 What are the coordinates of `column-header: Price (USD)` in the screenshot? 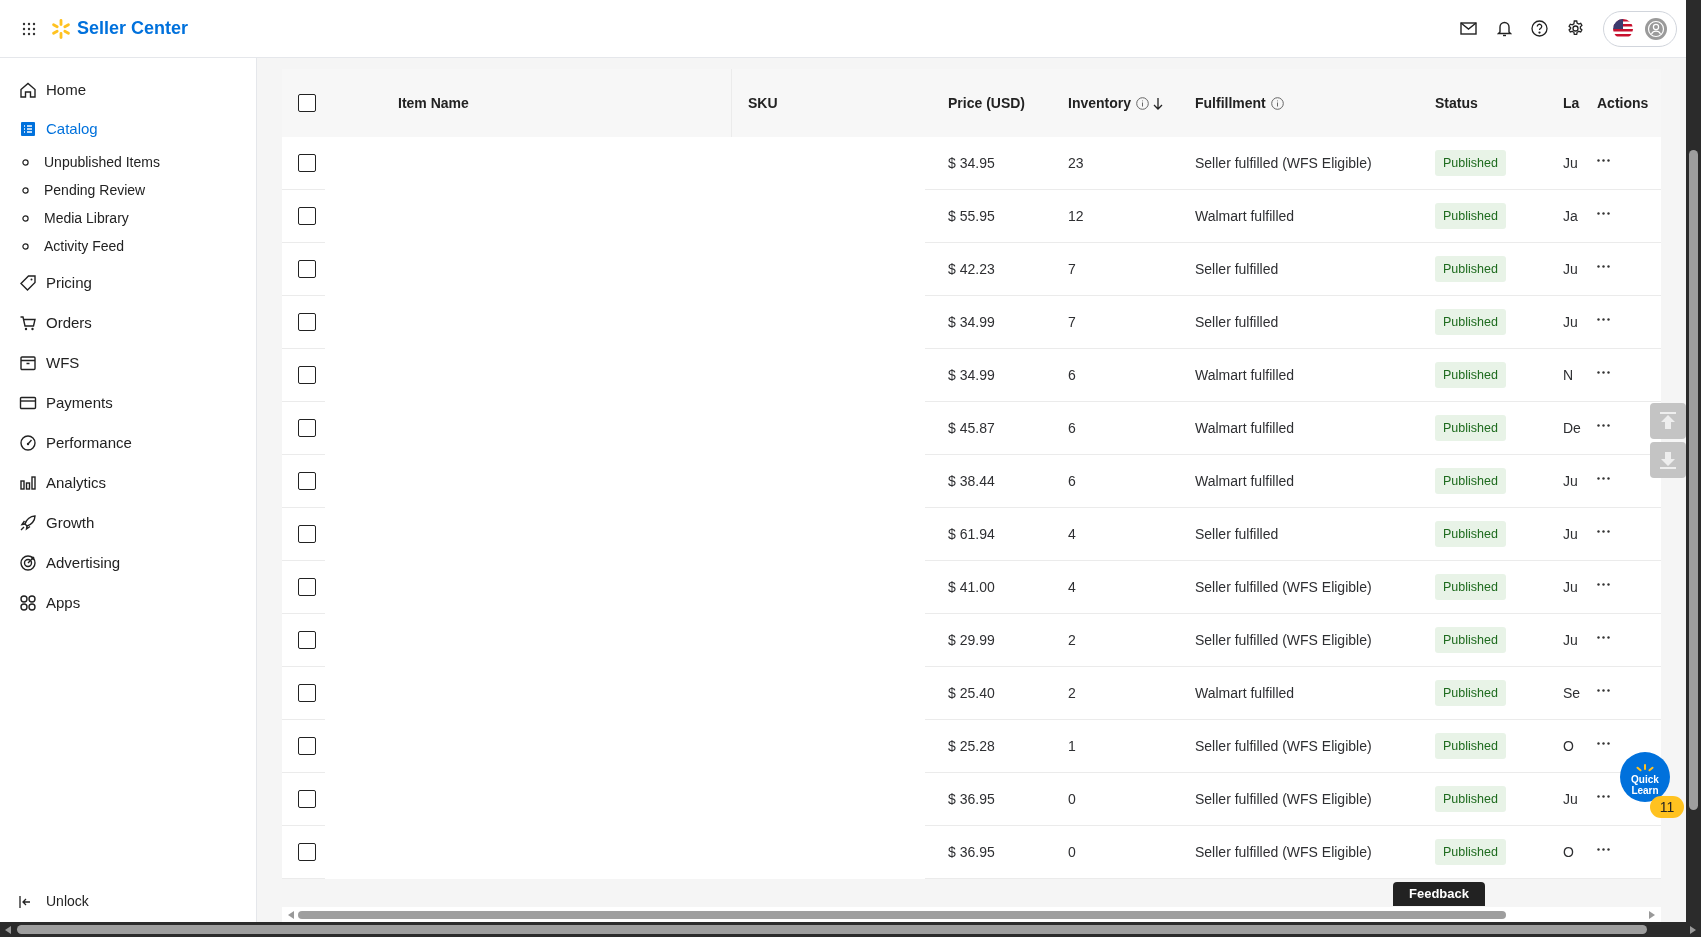 It's located at (987, 103).